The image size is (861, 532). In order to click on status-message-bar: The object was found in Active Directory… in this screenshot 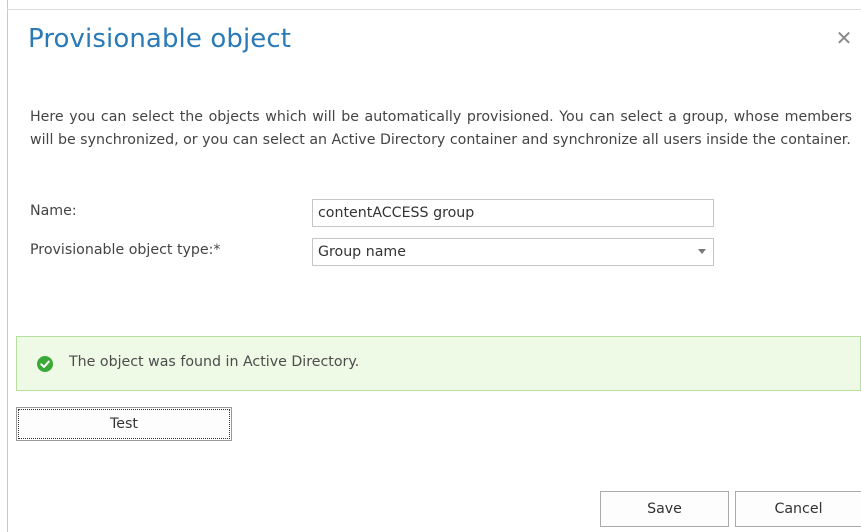, I will do `click(438, 363)`.